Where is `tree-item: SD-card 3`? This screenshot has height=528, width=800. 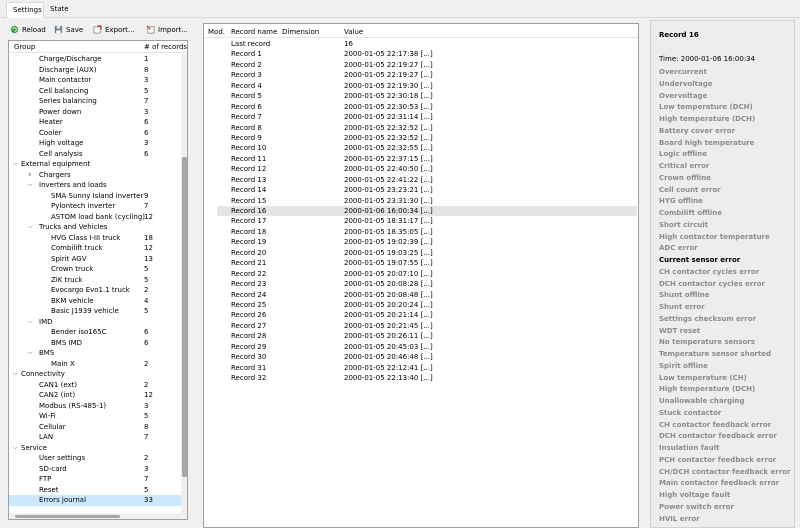 tree-item: SD-card 3 is located at coordinates (95, 469).